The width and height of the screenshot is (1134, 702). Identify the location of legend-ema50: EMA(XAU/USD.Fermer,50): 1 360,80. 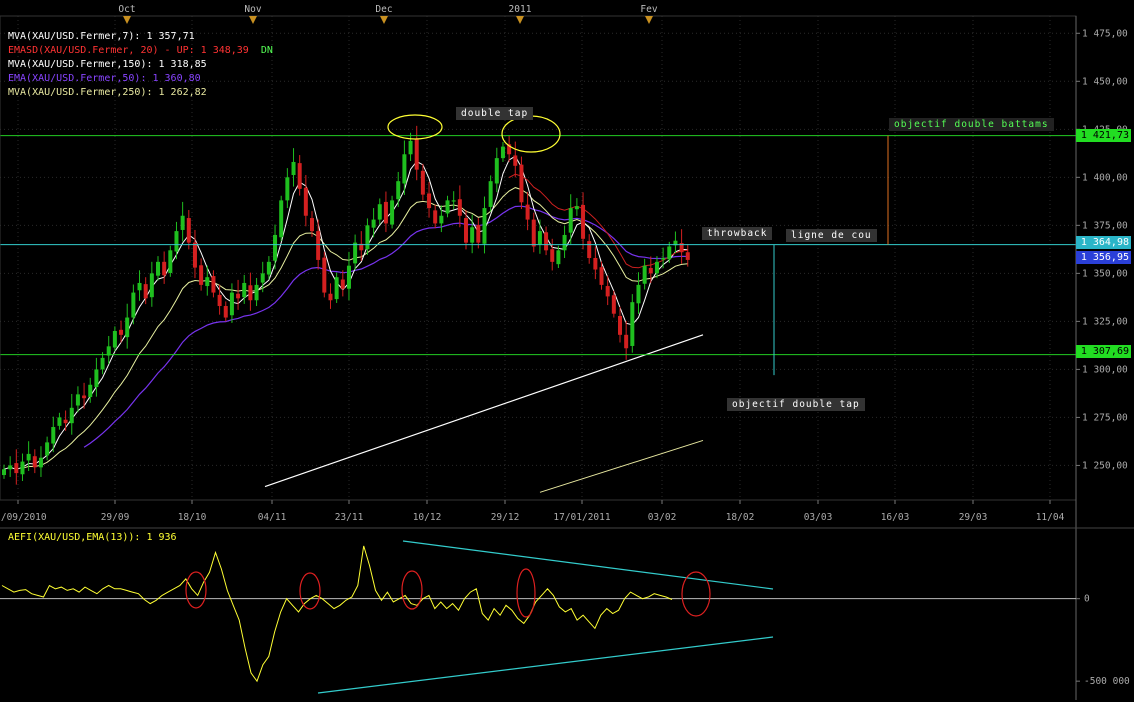
(104, 78).